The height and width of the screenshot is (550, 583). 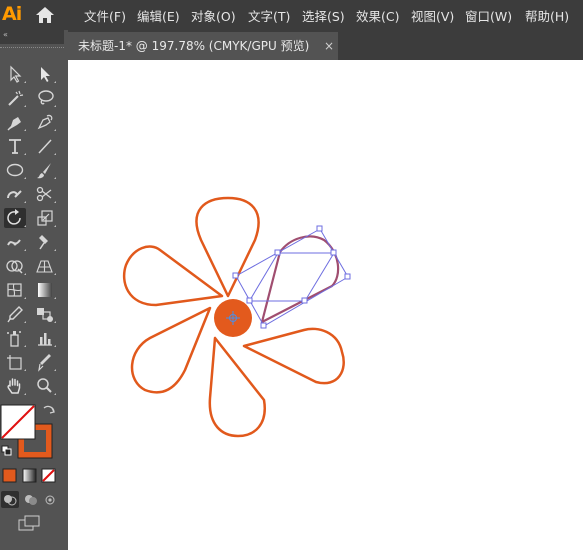 I want to click on lasso-tool-icon, so click(x=45, y=98).